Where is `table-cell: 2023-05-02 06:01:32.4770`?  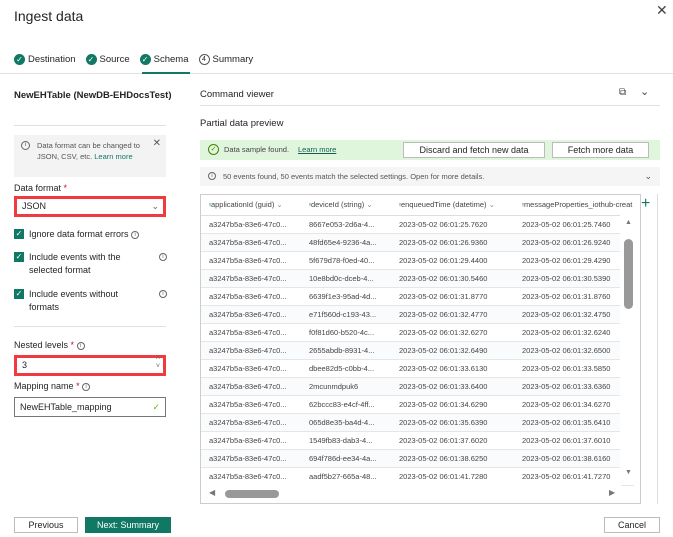
table-cell: 2023-05-02 06:01:32.4770 is located at coordinates (452, 314).